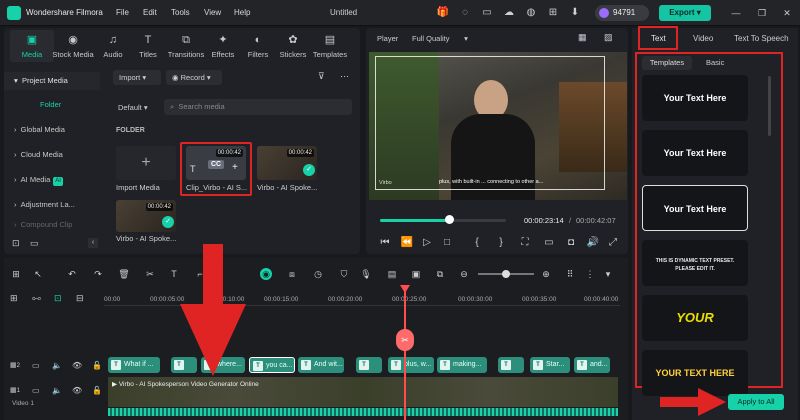 The height and width of the screenshot is (420, 800). I want to click on sidebar-item-cloud-media: › Cloud Media, so click(52, 155).